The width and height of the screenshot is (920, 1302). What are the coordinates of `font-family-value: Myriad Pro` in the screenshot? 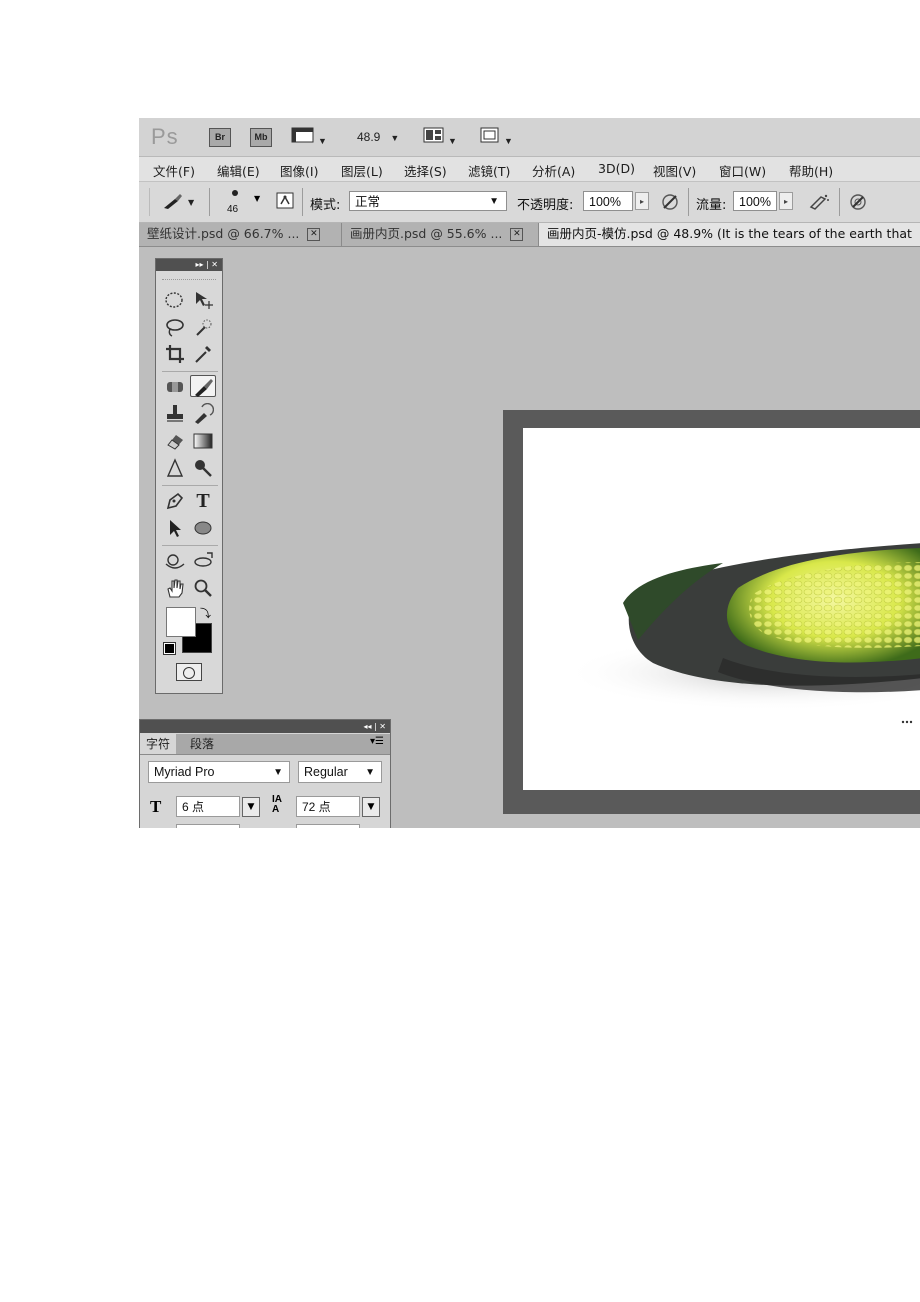 It's located at (184, 772).